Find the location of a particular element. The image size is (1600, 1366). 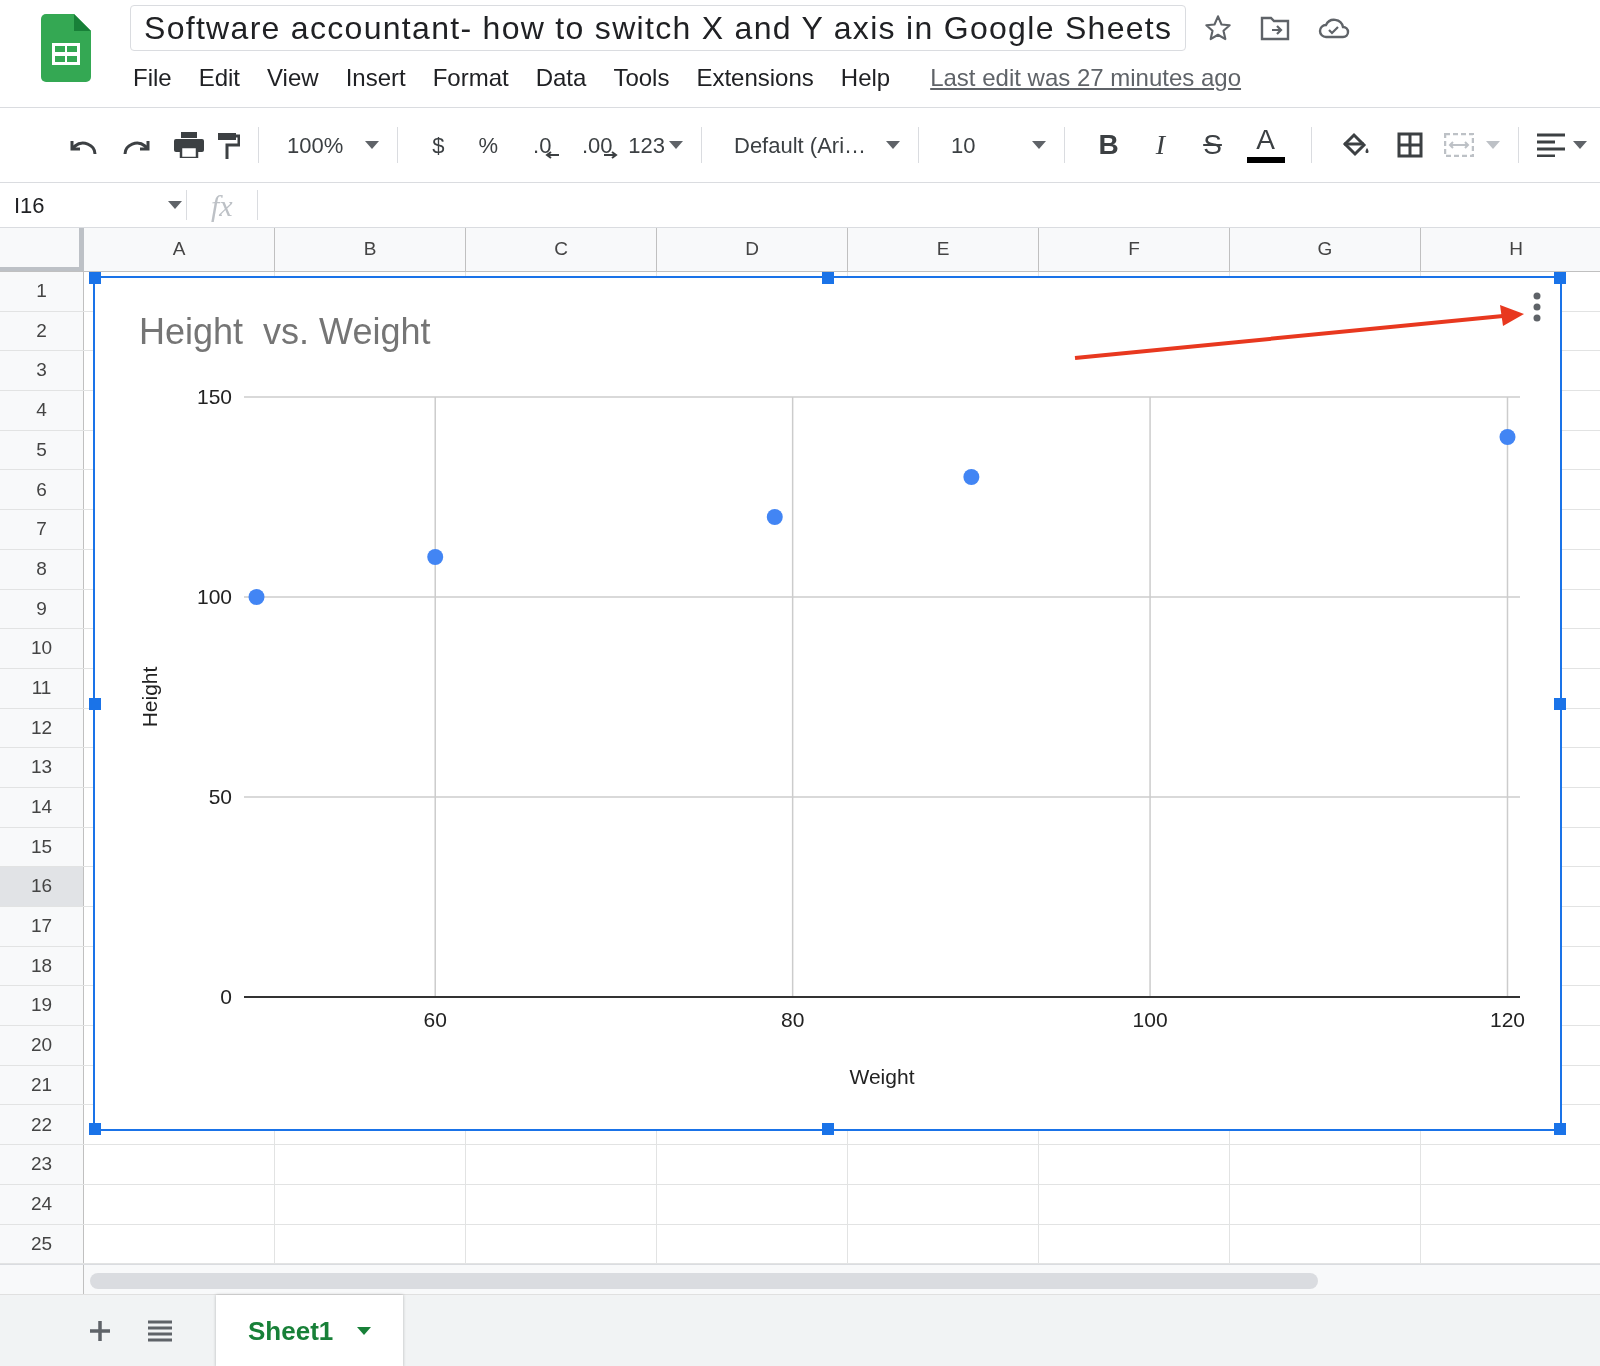

bold-button: B is located at coordinates (1108, 145).